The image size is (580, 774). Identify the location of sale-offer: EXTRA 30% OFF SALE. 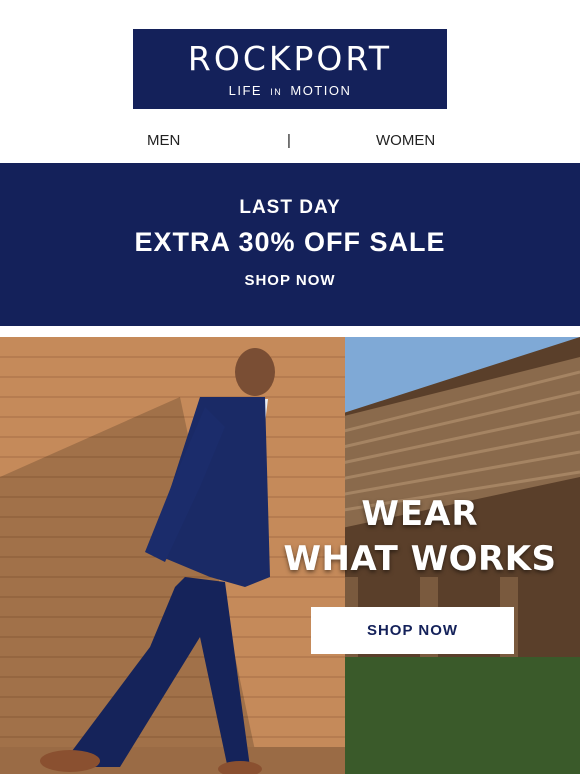
(290, 242).